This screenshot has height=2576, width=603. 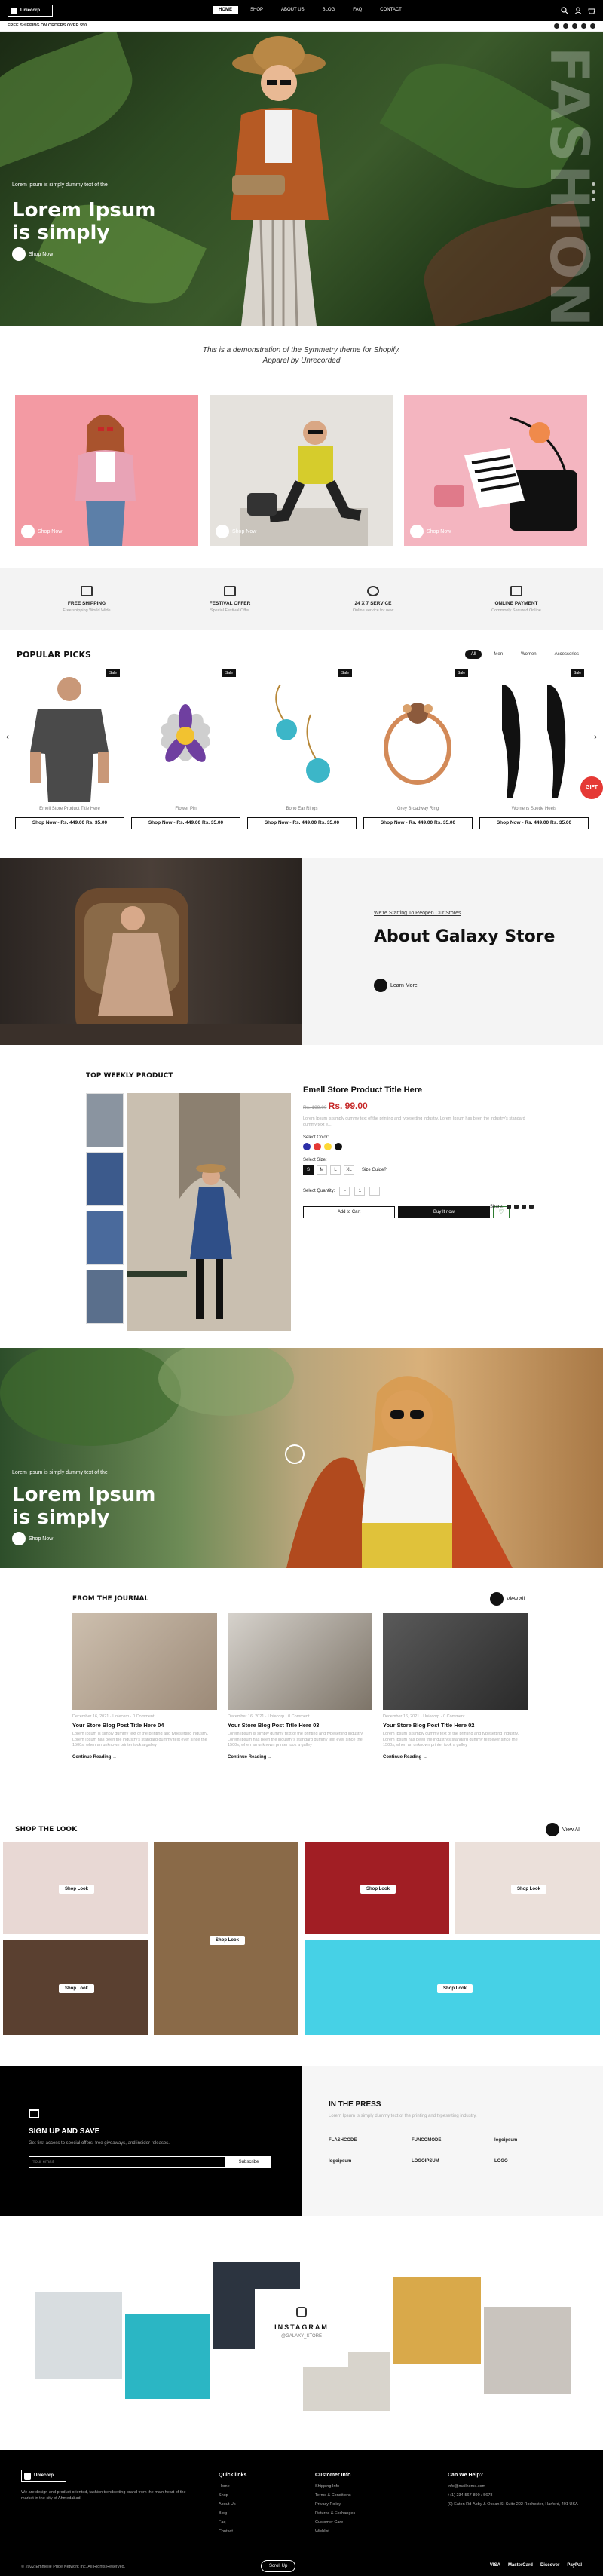 I want to click on footer-link: Home, so click(x=232, y=2486).